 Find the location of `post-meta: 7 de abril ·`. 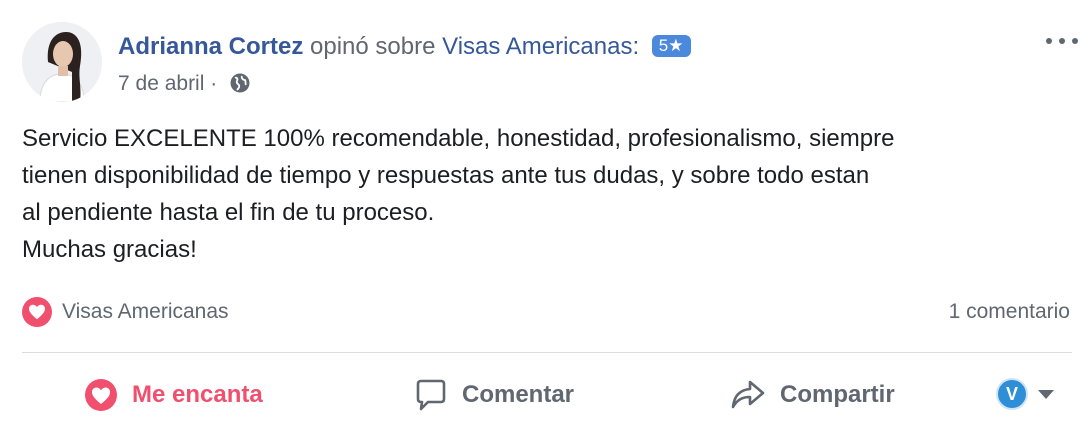

post-meta: 7 de abril · is located at coordinates (184, 86).